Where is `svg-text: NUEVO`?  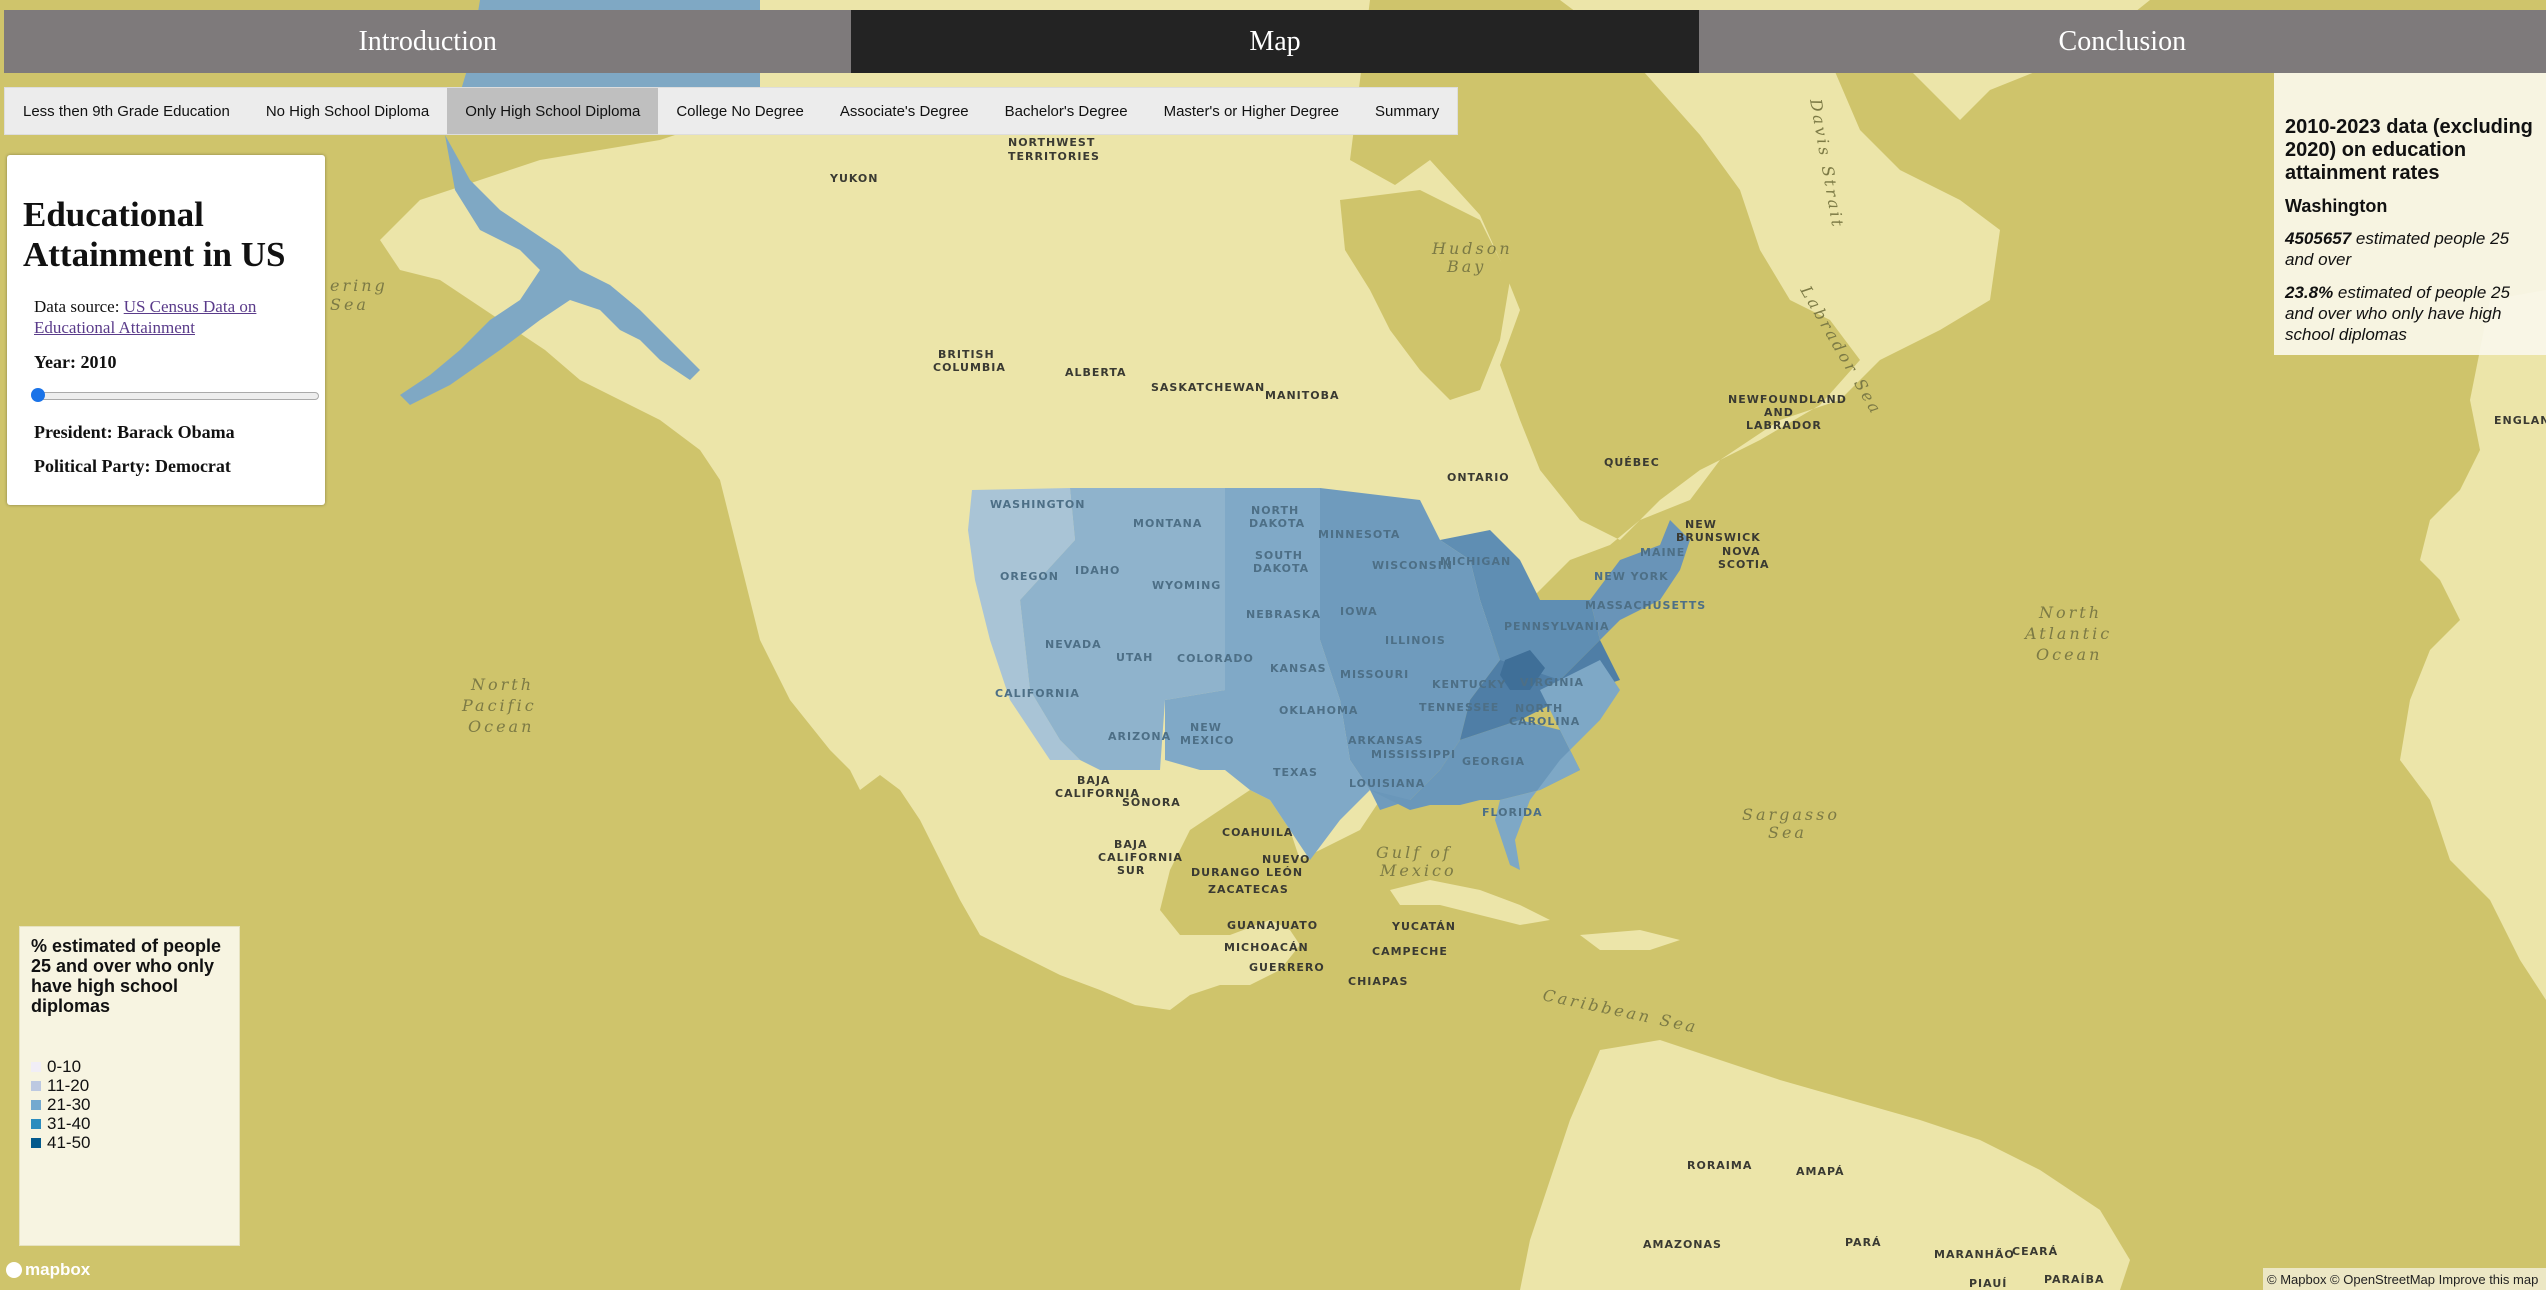 svg-text: NUEVO is located at coordinates (1286, 859).